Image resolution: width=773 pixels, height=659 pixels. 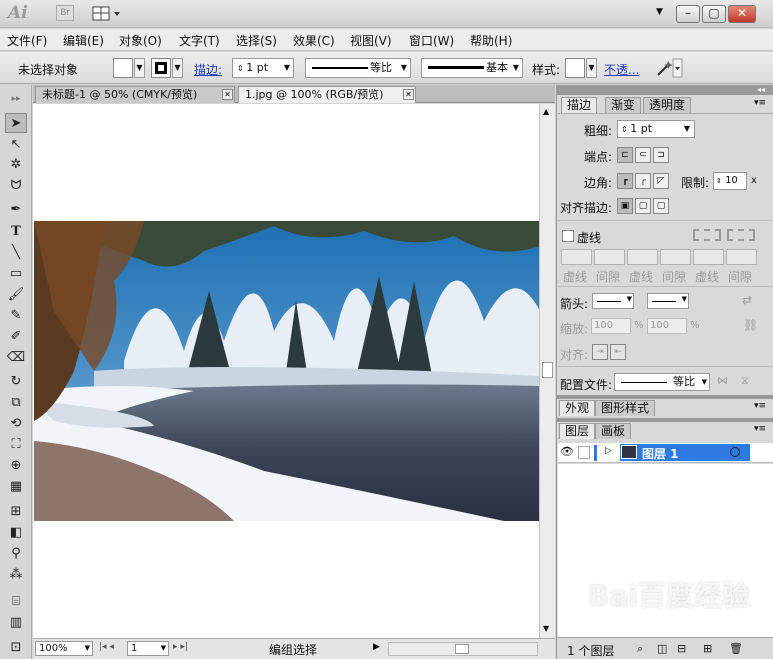 I want to click on align-center-icon: ▣, so click(x=625, y=206).